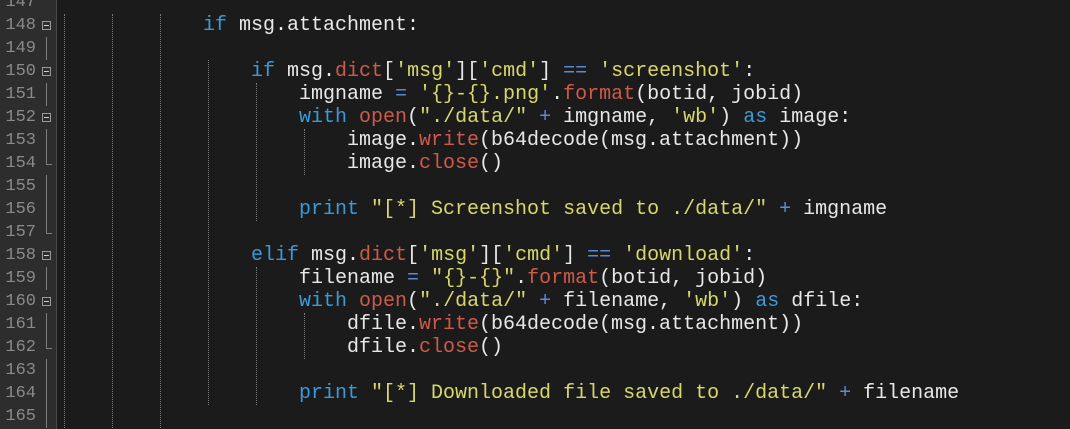 The image size is (1070, 429). I want to click on line-number: 154, so click(20, 163).